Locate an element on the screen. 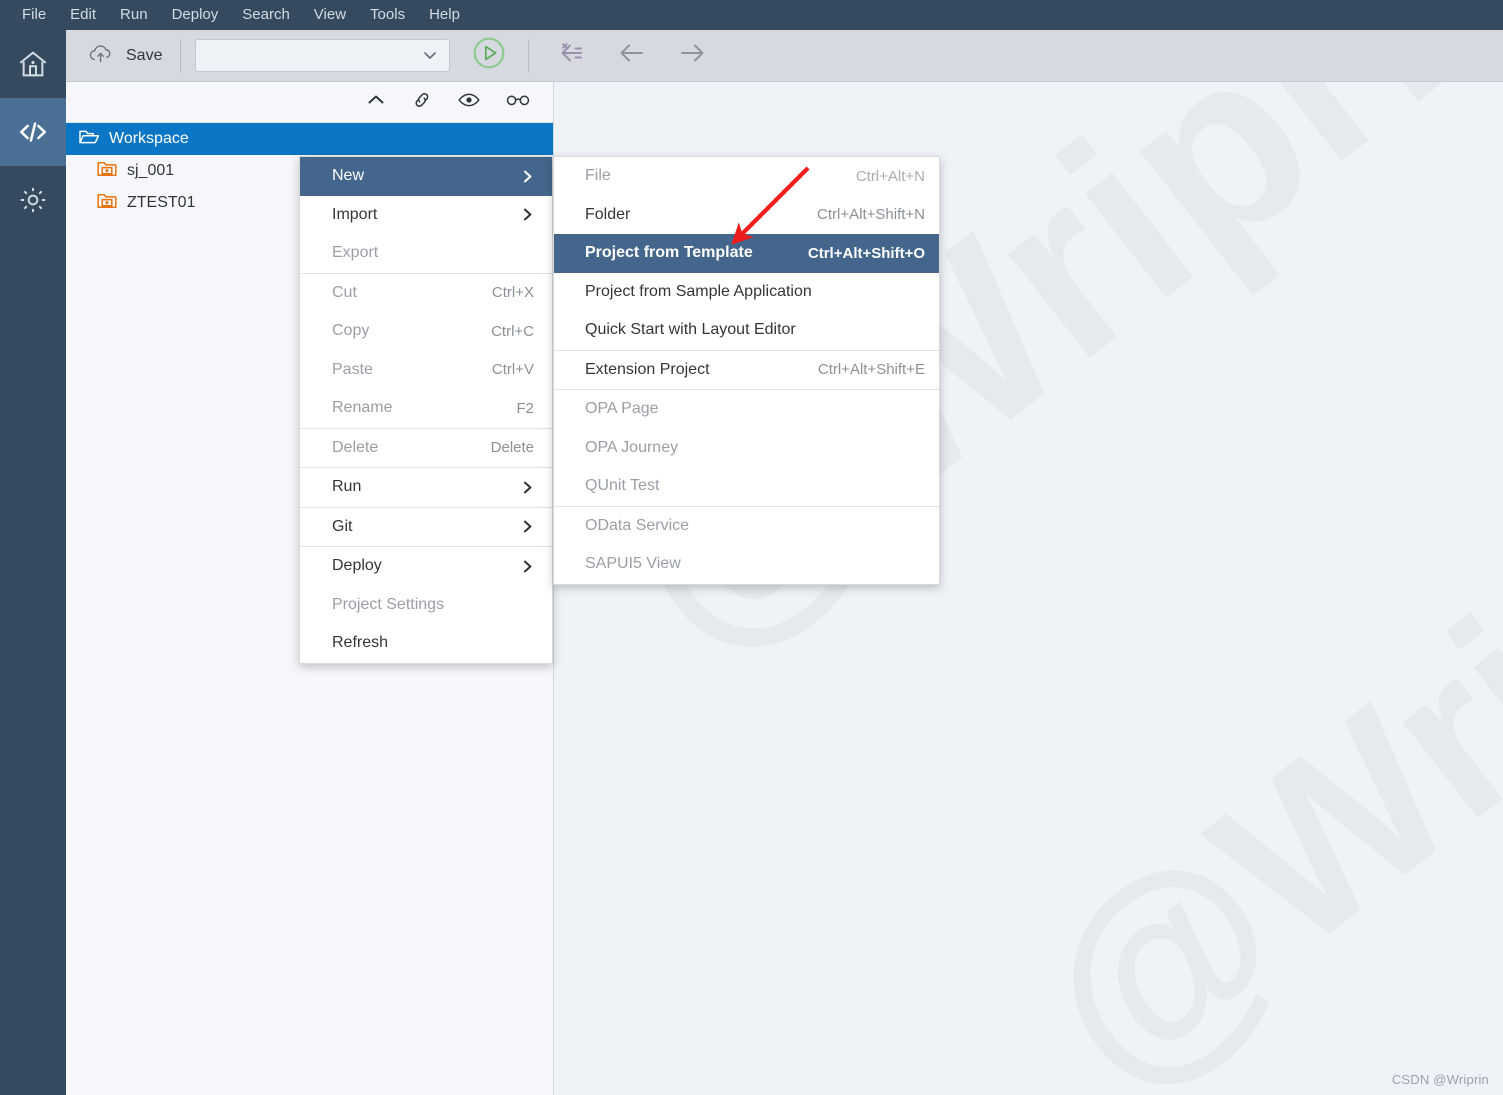 The width and height of the screenshot is (1503, 1095). context-menu-item-shortcut: F2 is located at coordinates (525, 408).